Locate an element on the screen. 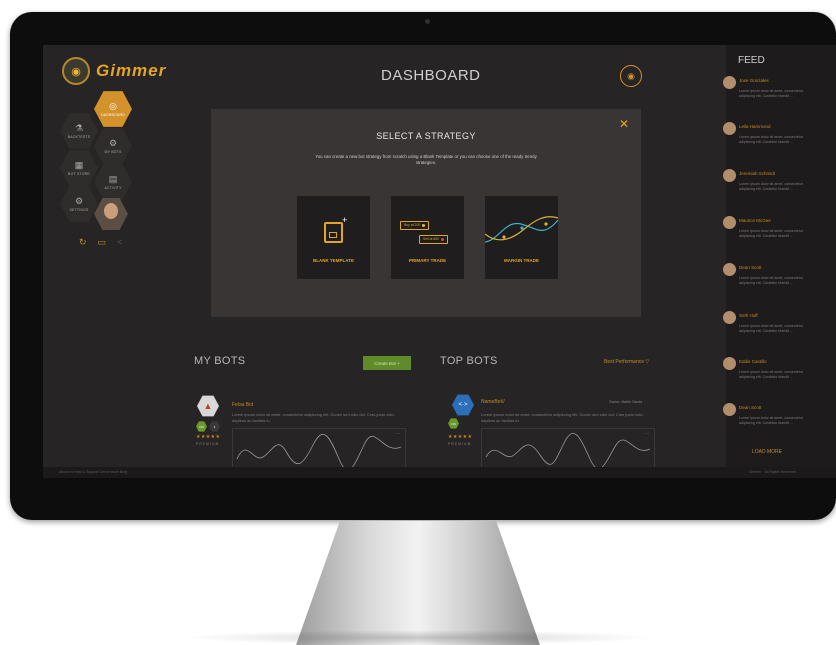 The height and width of the screenshot is (645, 836). target-icon: ◉ is located at coordinates (631, 75).